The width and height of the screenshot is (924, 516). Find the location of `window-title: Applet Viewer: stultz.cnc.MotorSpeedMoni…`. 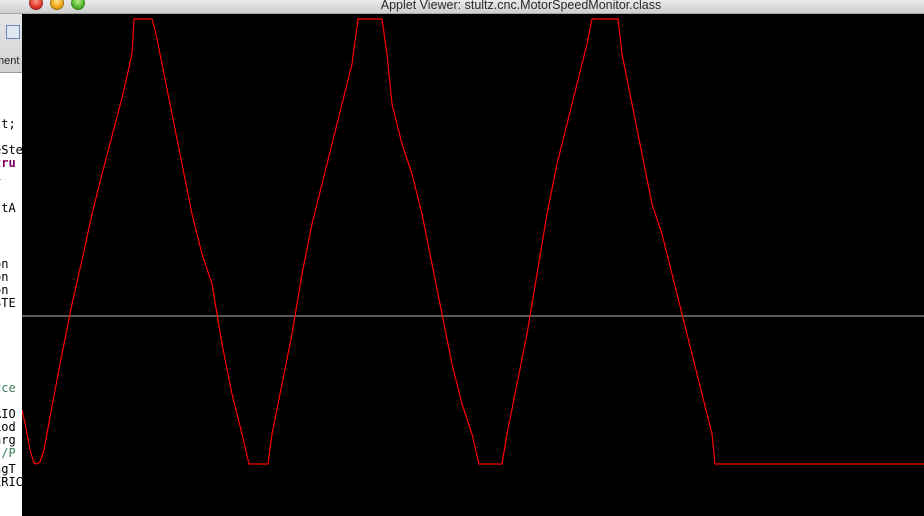

window-title: Applet Viewer: stultz.cnc.MotorSpeedMoni… is located at coordinates (521, 6).